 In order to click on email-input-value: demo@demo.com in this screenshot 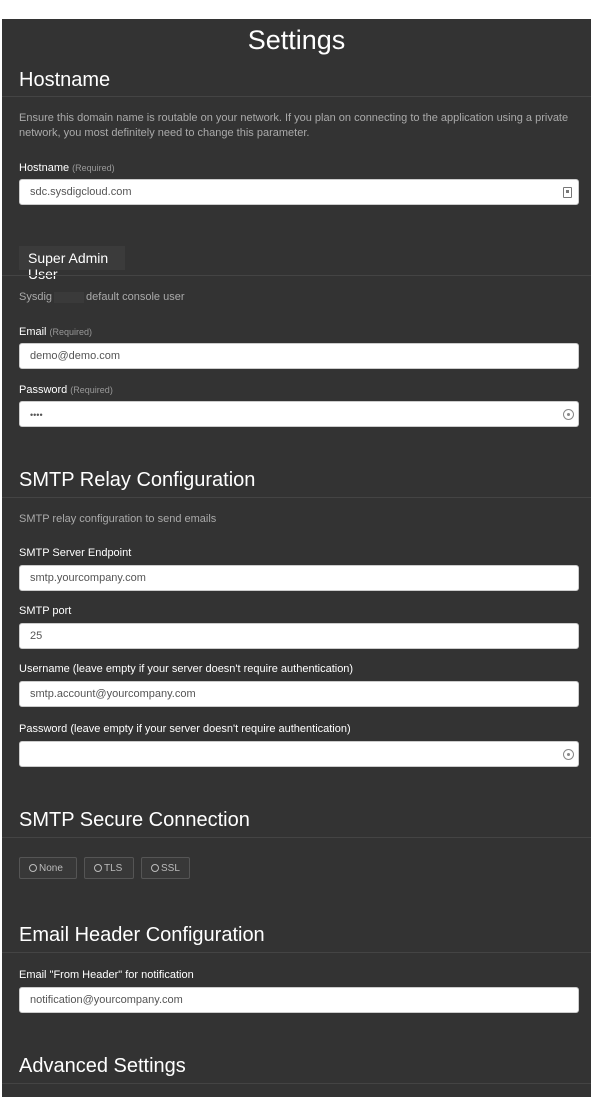, I will do `click(75, 356)`.